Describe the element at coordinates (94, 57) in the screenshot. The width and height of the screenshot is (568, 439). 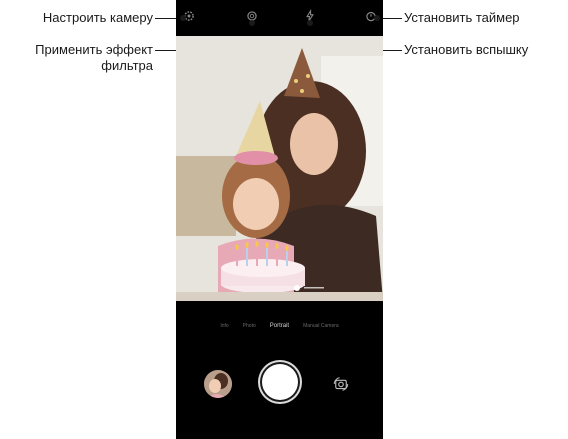
I see `callout-apply-filter-text: Применить эффект фильтра` at that location.